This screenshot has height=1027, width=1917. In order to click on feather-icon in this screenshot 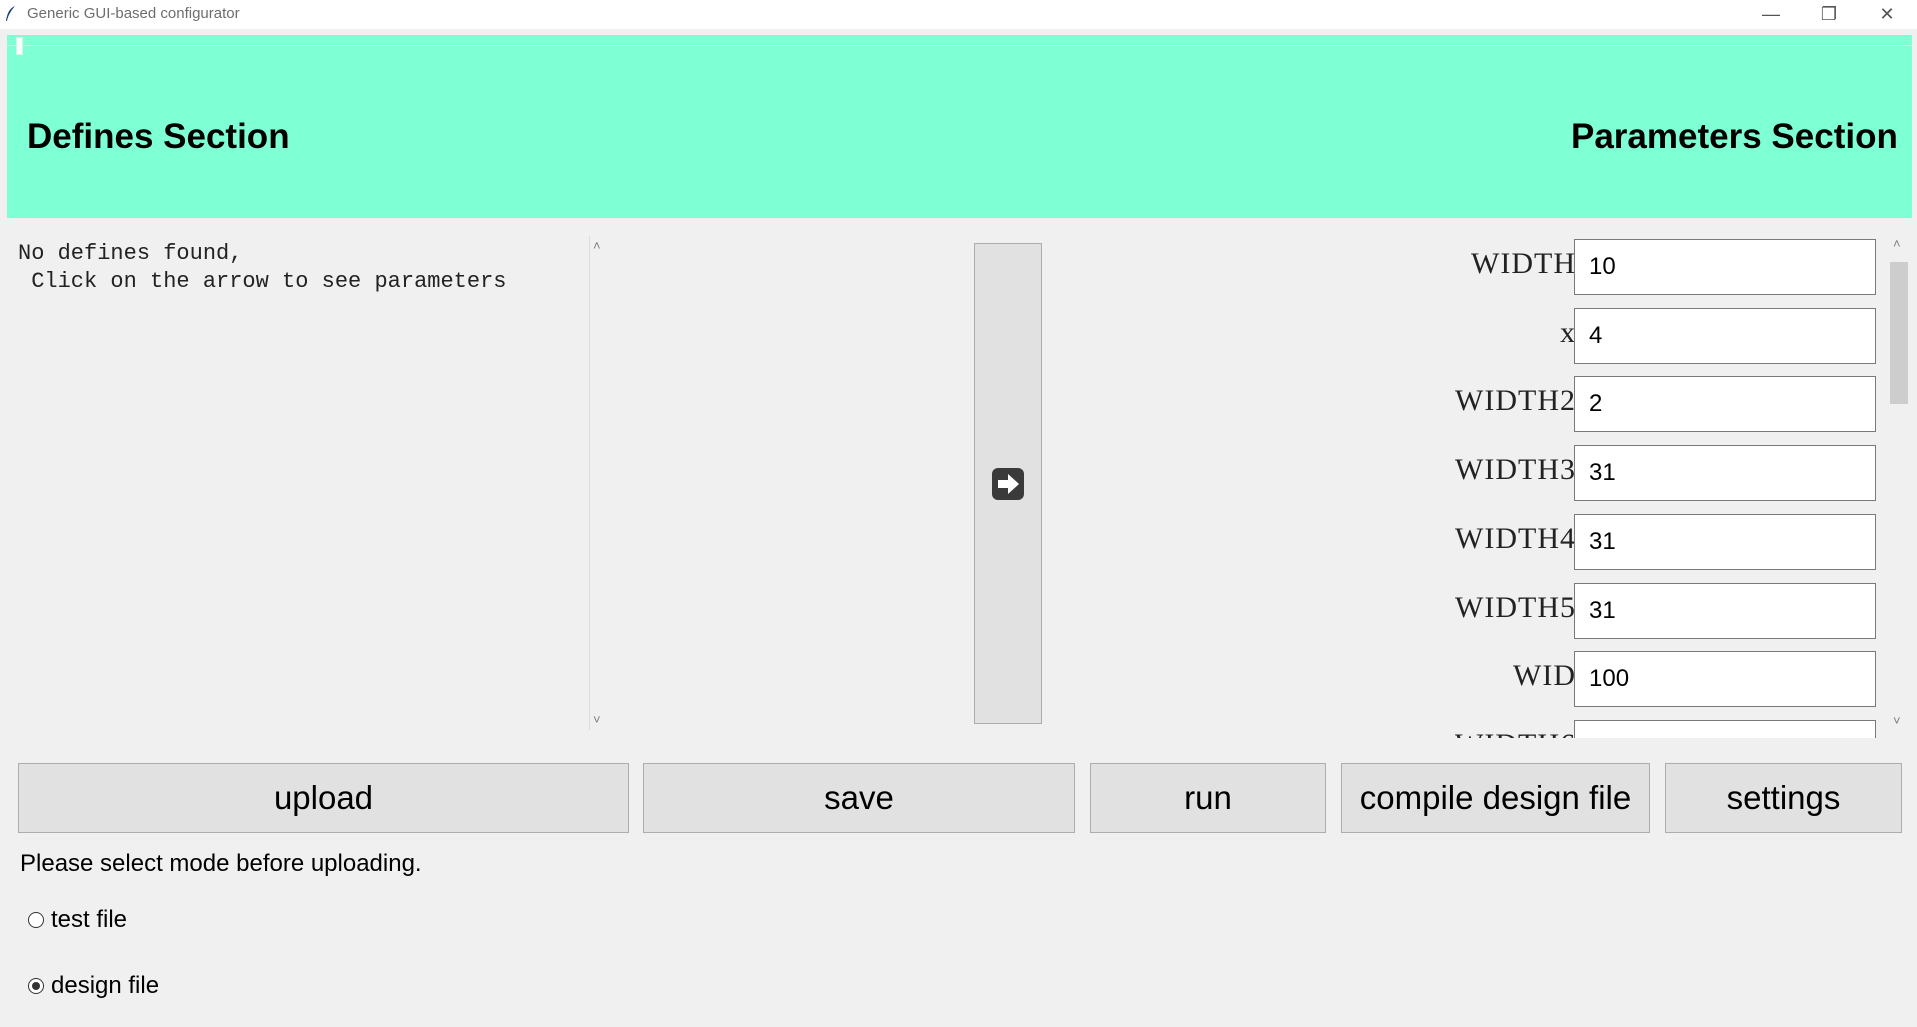, I will do `click(10, 13)`.